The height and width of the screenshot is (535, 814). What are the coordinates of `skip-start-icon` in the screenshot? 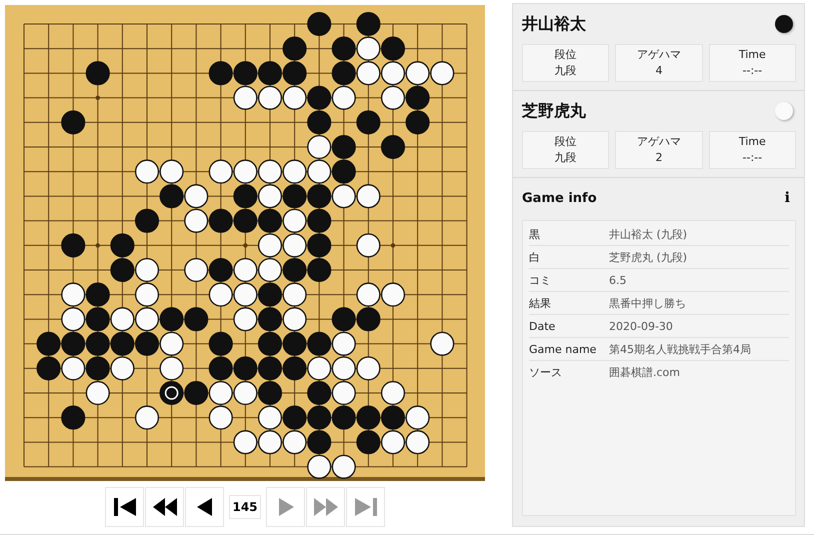 It's located at (125, 507).